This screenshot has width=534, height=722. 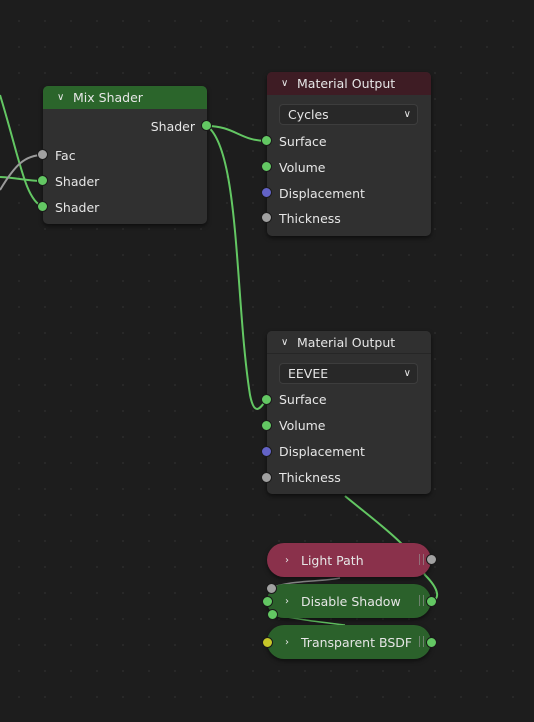 What do you see at coordinates (108, 97) in the screenshot?
I see `node-title: Mix Shader` at bounding box center [108, 97].